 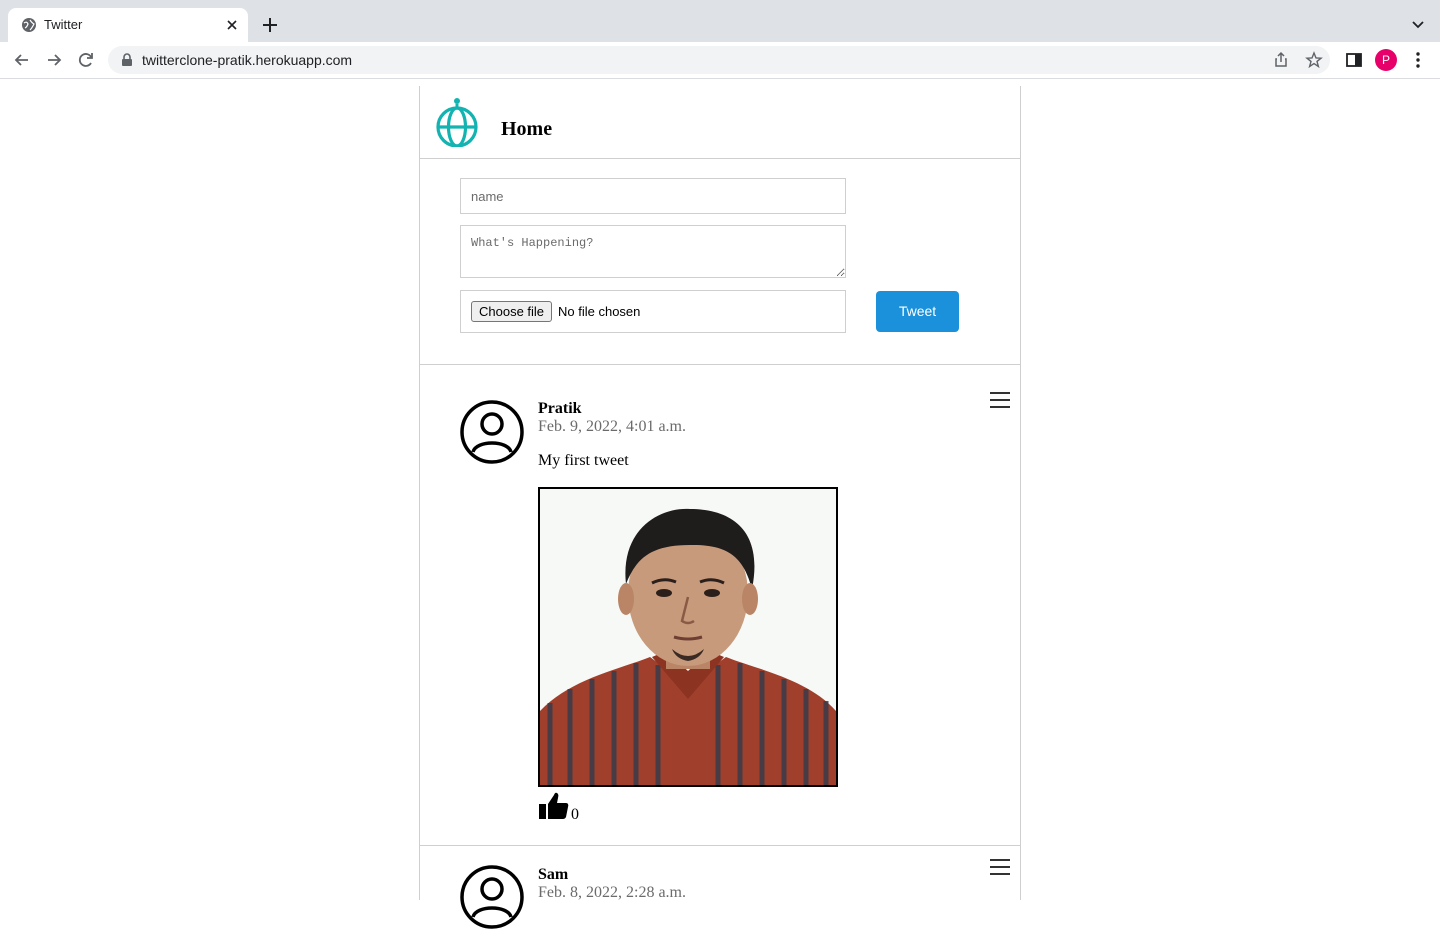 What do you see at coordinates (63, 24) in the screenshot?
I see `tab-title: Twitter` at bounding box center [63, 24].